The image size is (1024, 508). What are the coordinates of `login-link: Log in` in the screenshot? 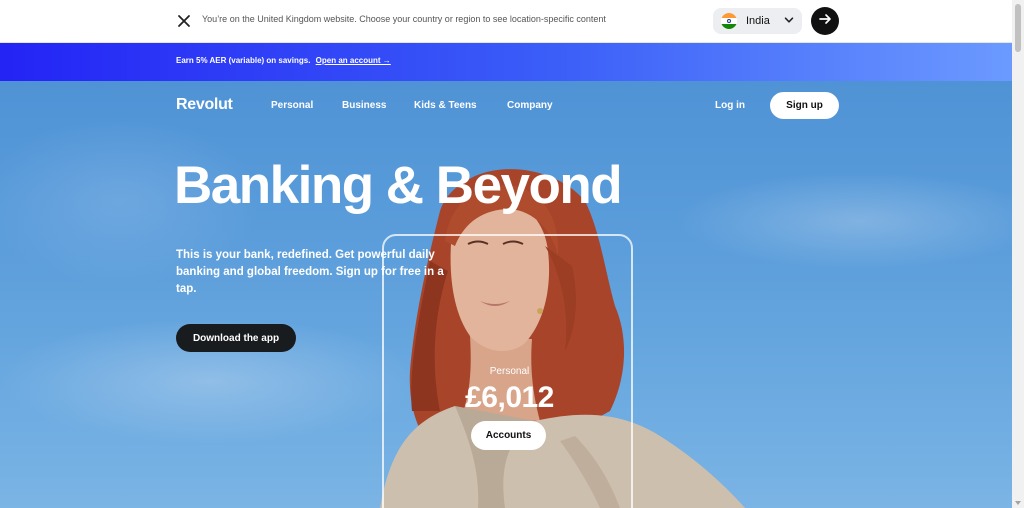 It's located at (730, 105).